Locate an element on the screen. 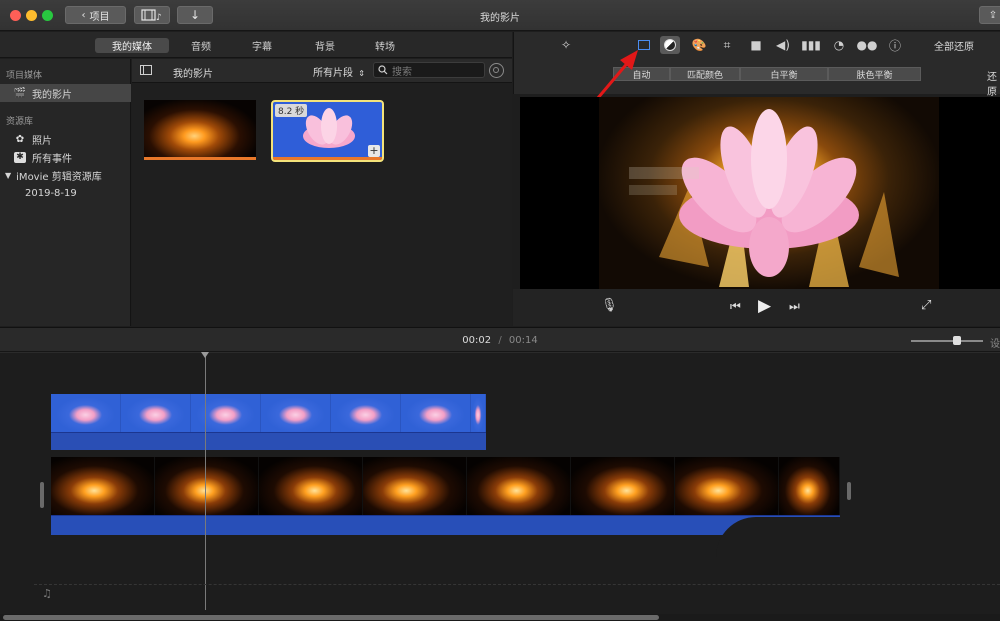 The width and height of the screenshot is (1000, 621). speedometer-icon: ◔ is located at coordinates (839, 45).